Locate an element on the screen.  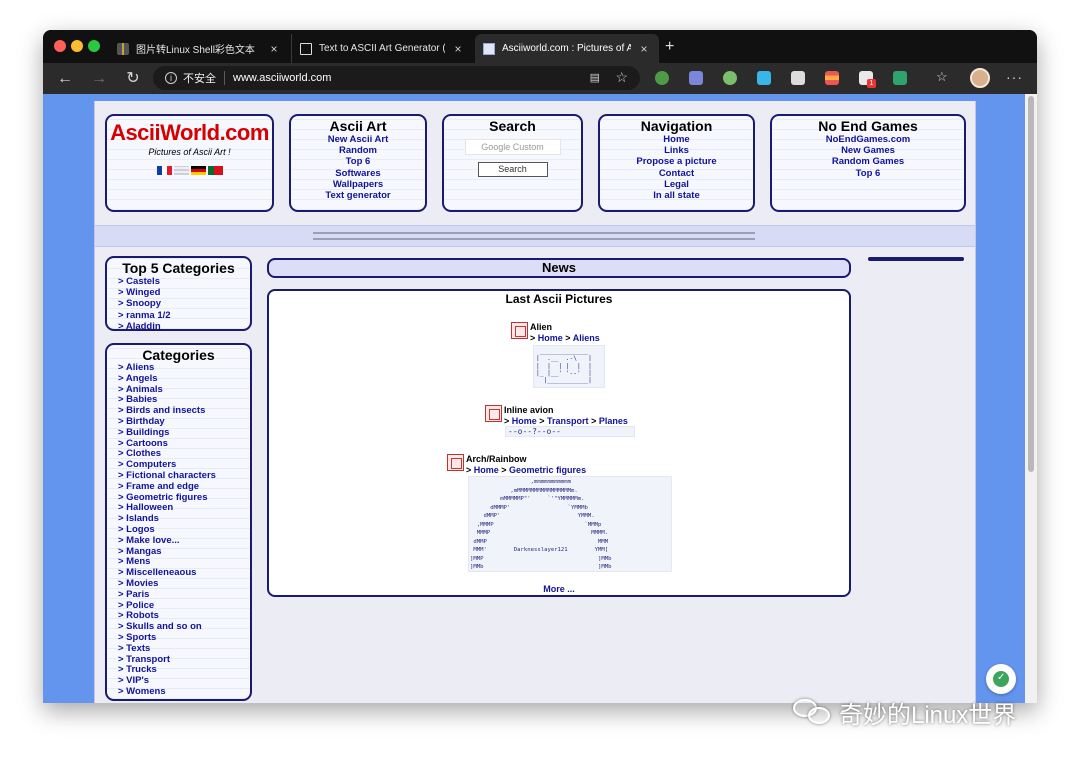
link-wallpapers: Wallpapers is located at coordinates (358, 184).